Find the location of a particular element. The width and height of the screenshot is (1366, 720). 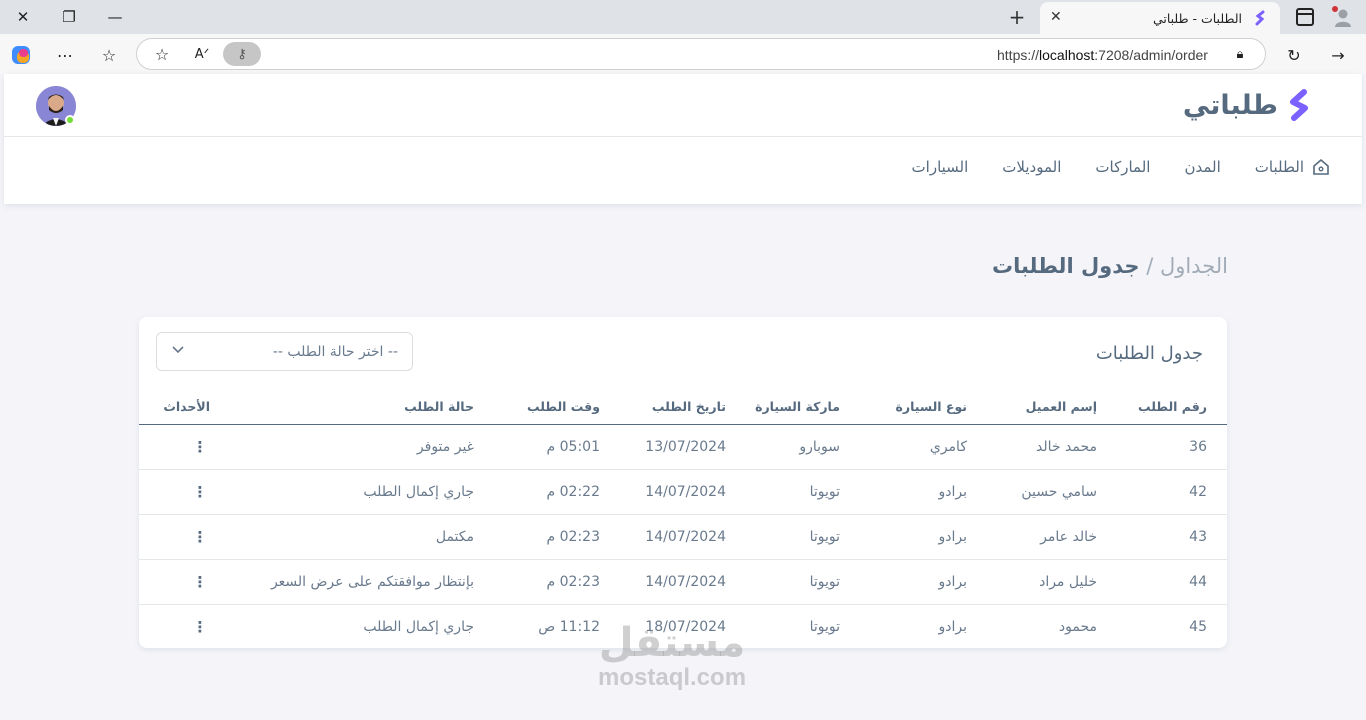

cell-order-number: 43 is located at coordinates (1162, 537).